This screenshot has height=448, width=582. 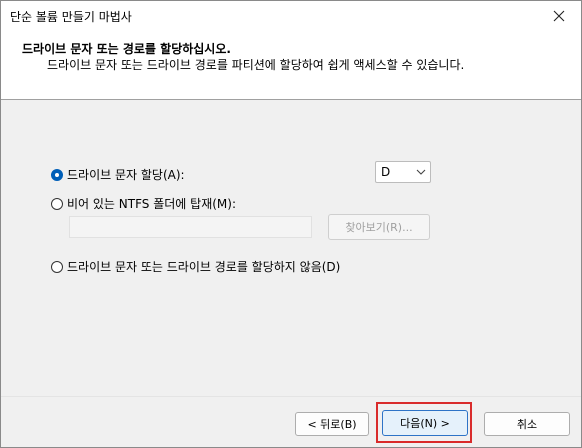 I want to click on mount-folder-label: 비어 있는 NTFS 폴더에 탑재(M):, so click(x=151, y=204).